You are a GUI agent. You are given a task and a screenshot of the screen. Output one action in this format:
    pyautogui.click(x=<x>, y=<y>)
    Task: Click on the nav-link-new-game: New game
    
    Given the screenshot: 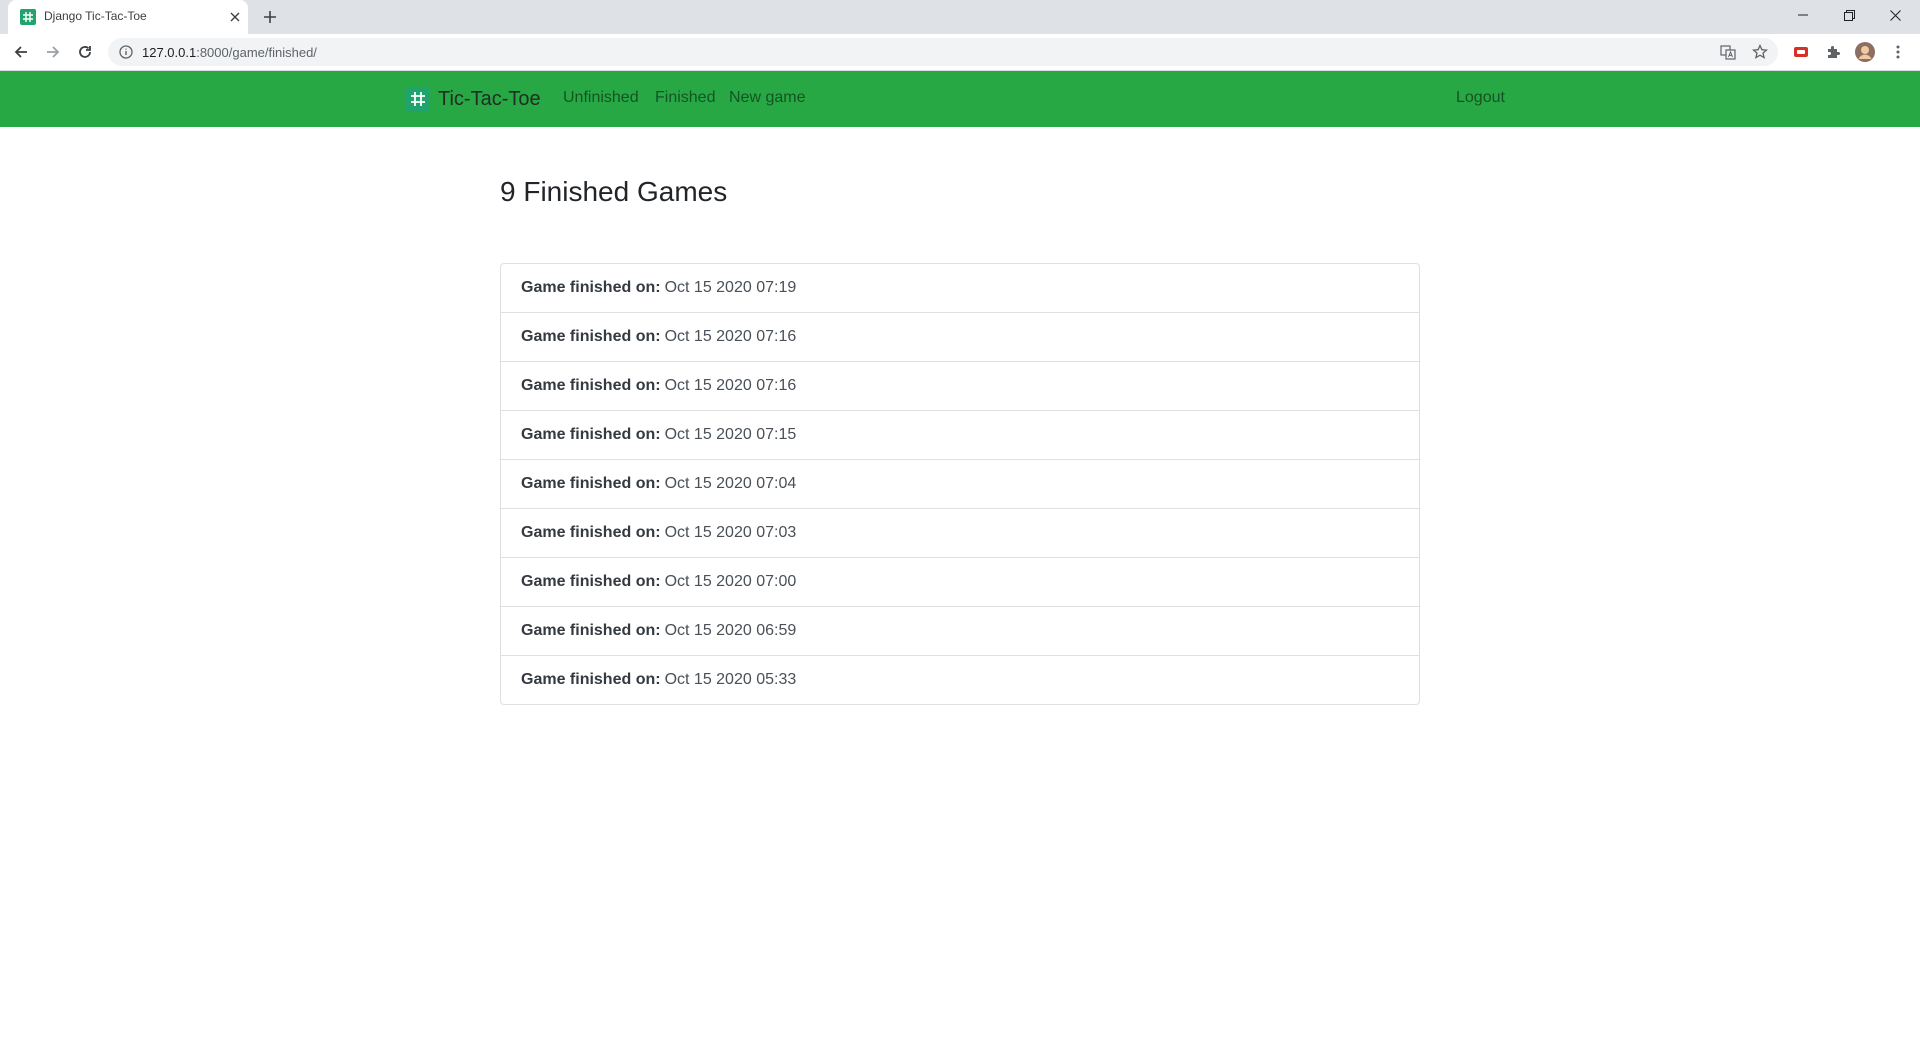 What is the action you would take?
    pyautogui.click(x=767, y=98)
    